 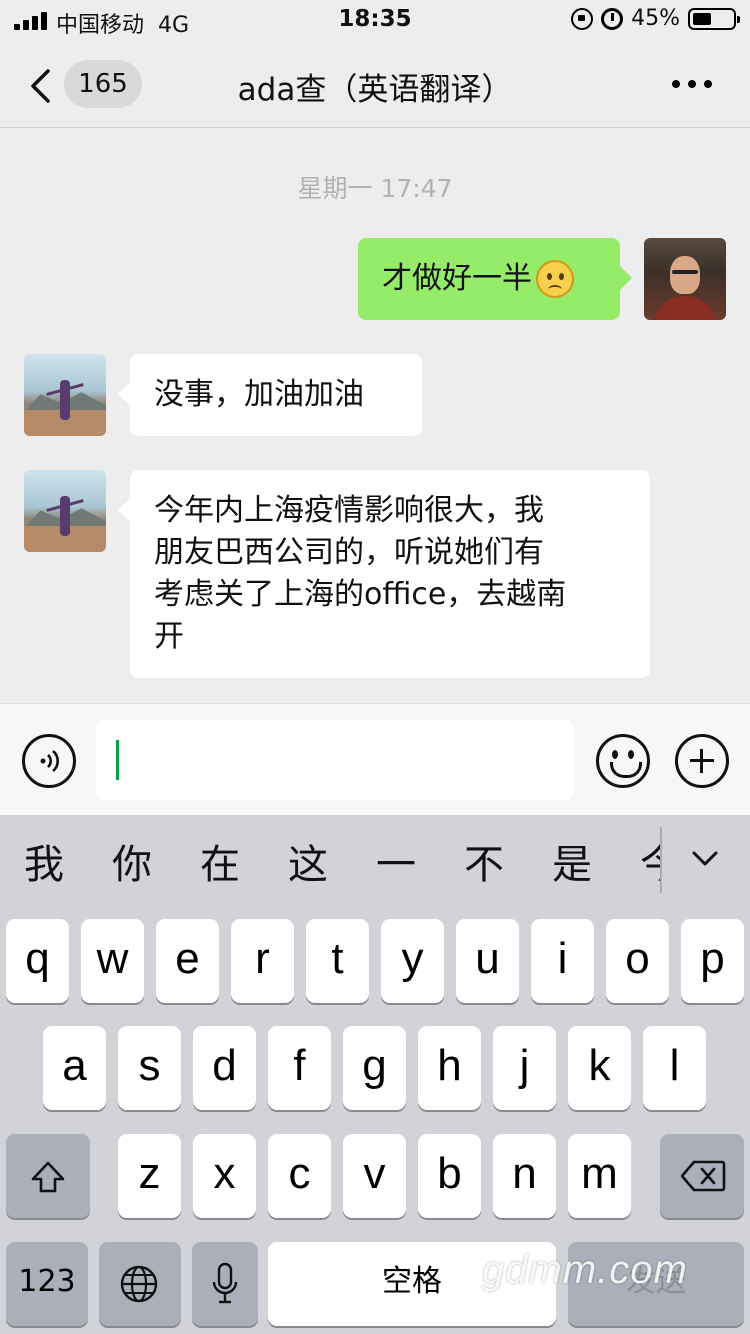 What do you see at coordinates (457, 278) in the screenshot?
I see `message-text: 才做好一半` at bounding box center [457, 278].